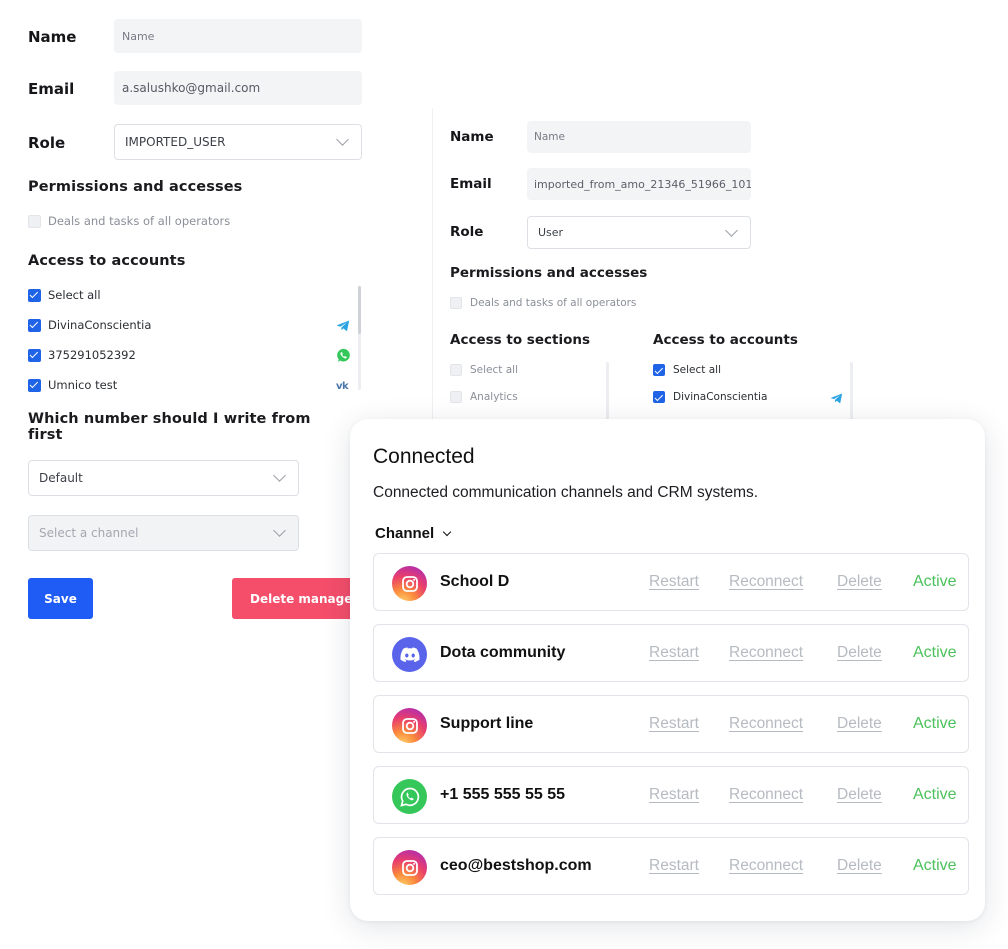  What do you see at coordinates (487, 723) in the screenshot?
I see `channel-name: Support line` at bounding box center [487, 723].